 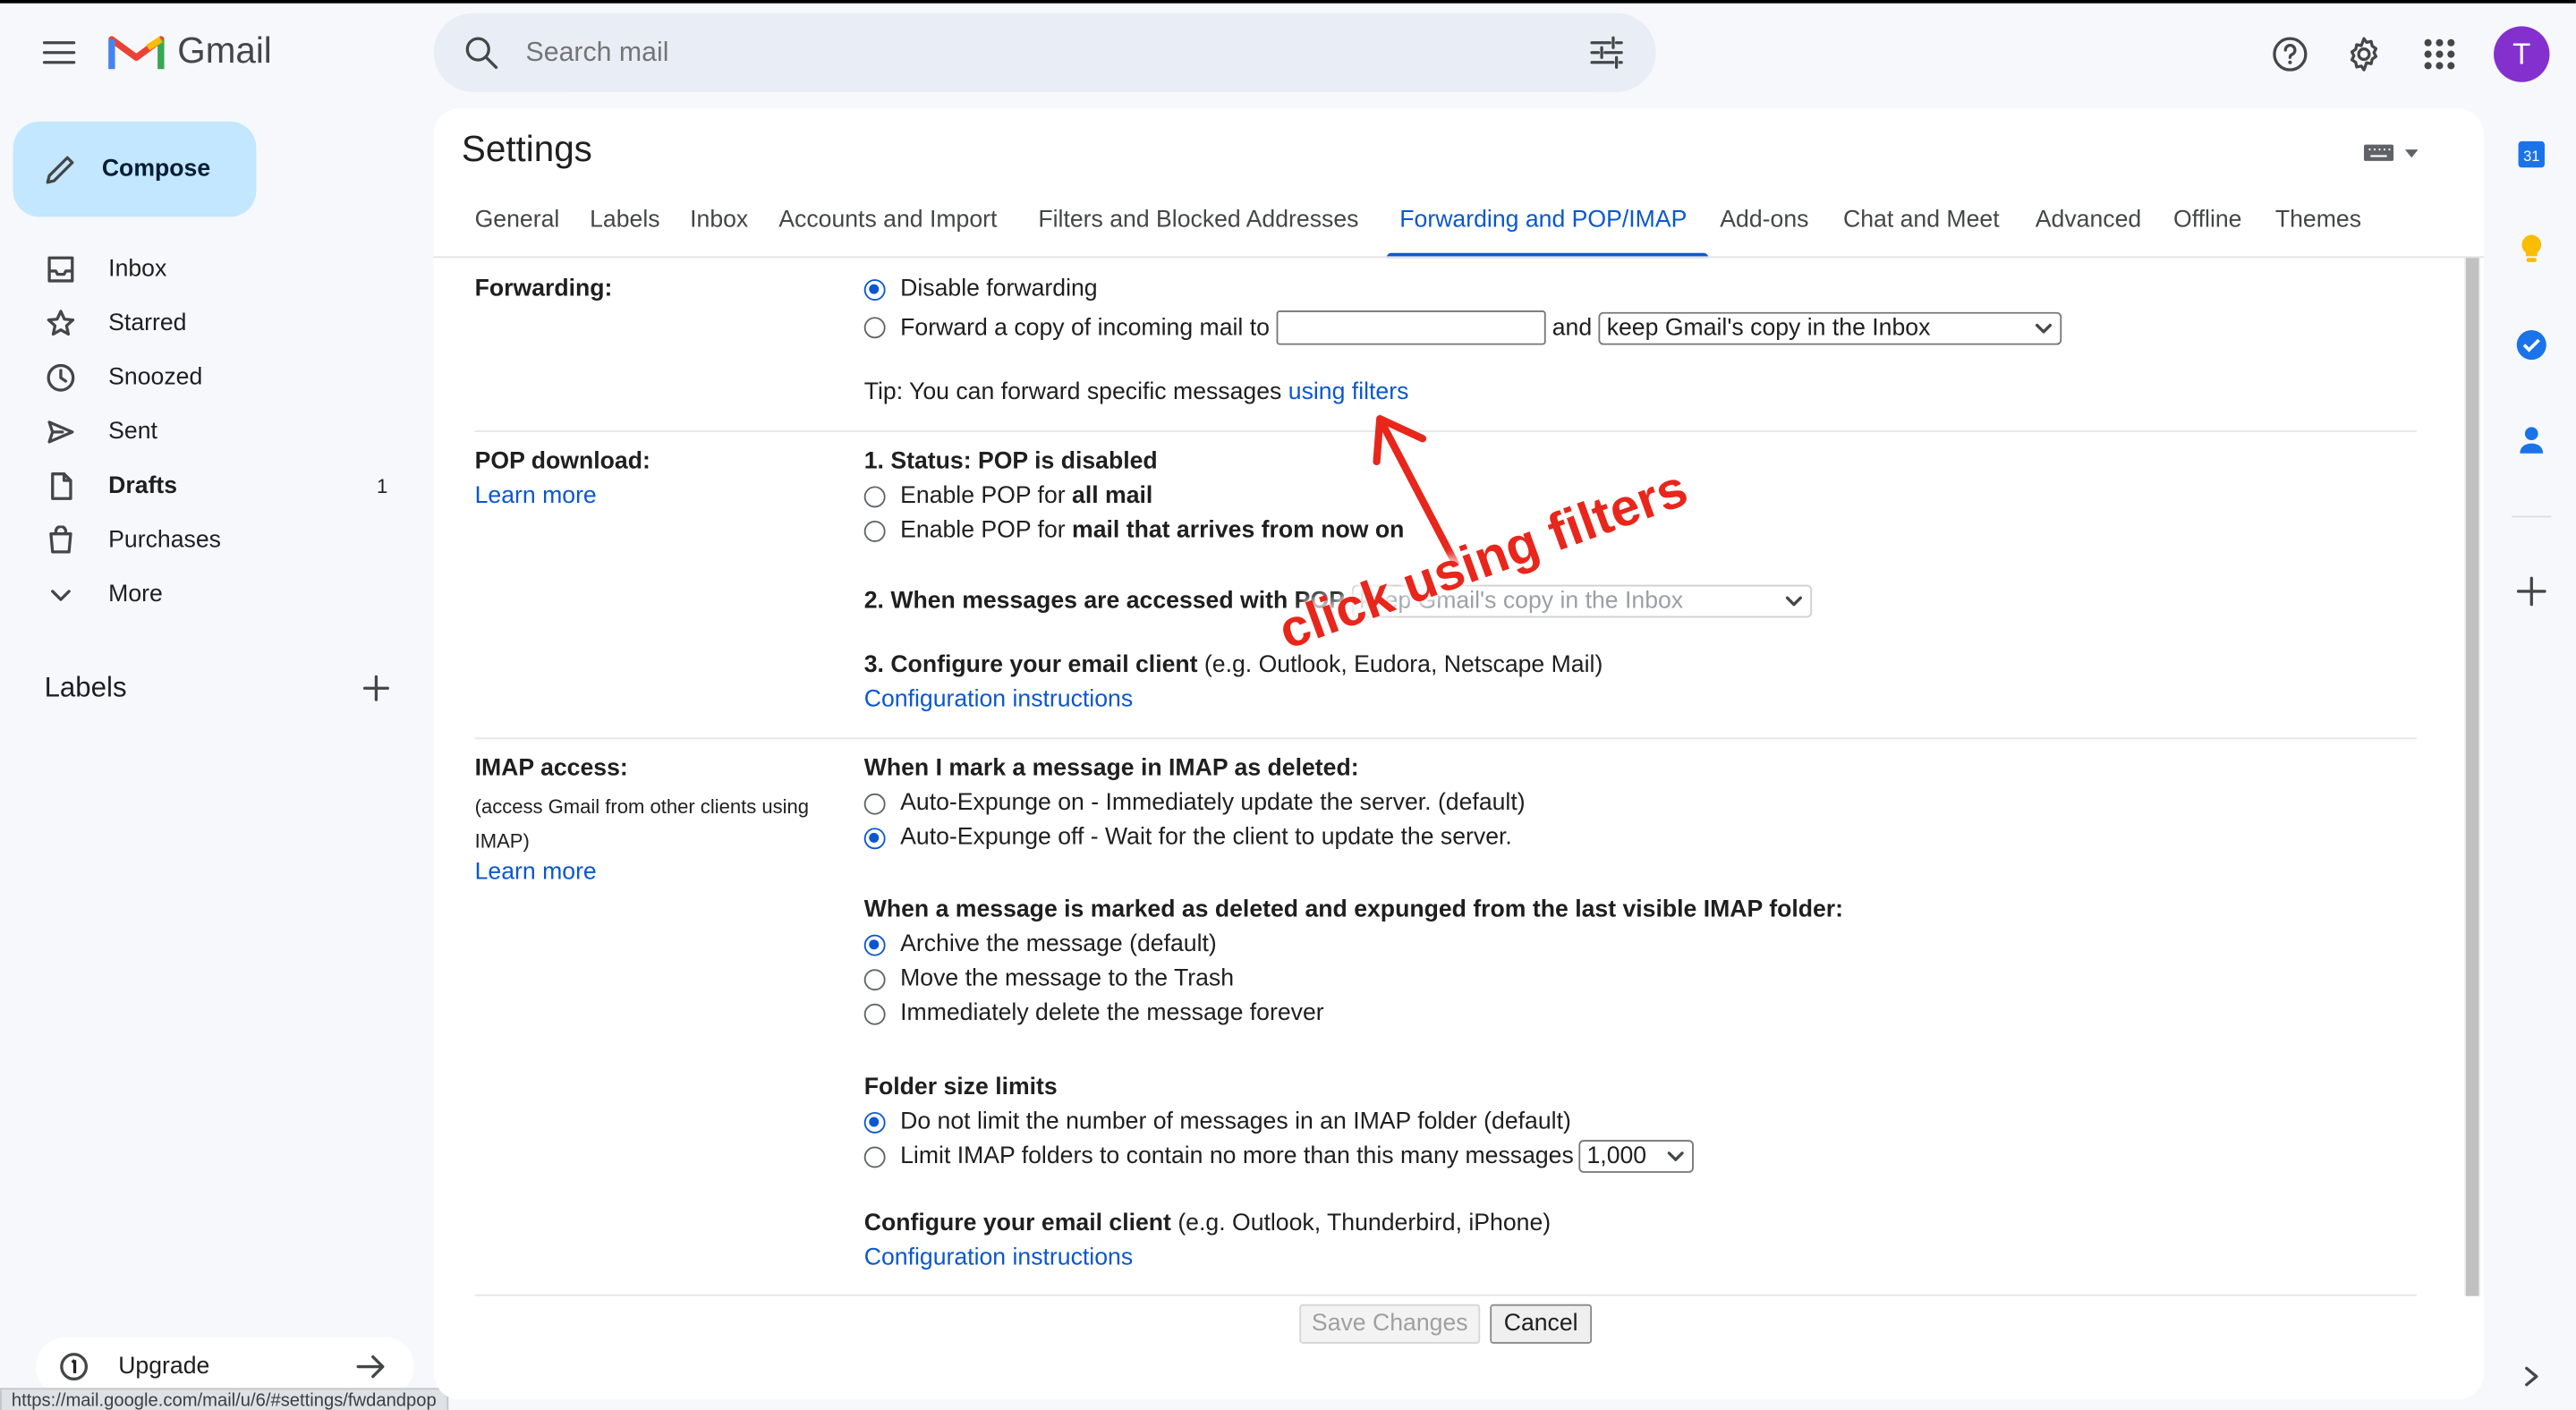 I want to click on calendar-icon: 31, so click(x=2531, y=154).